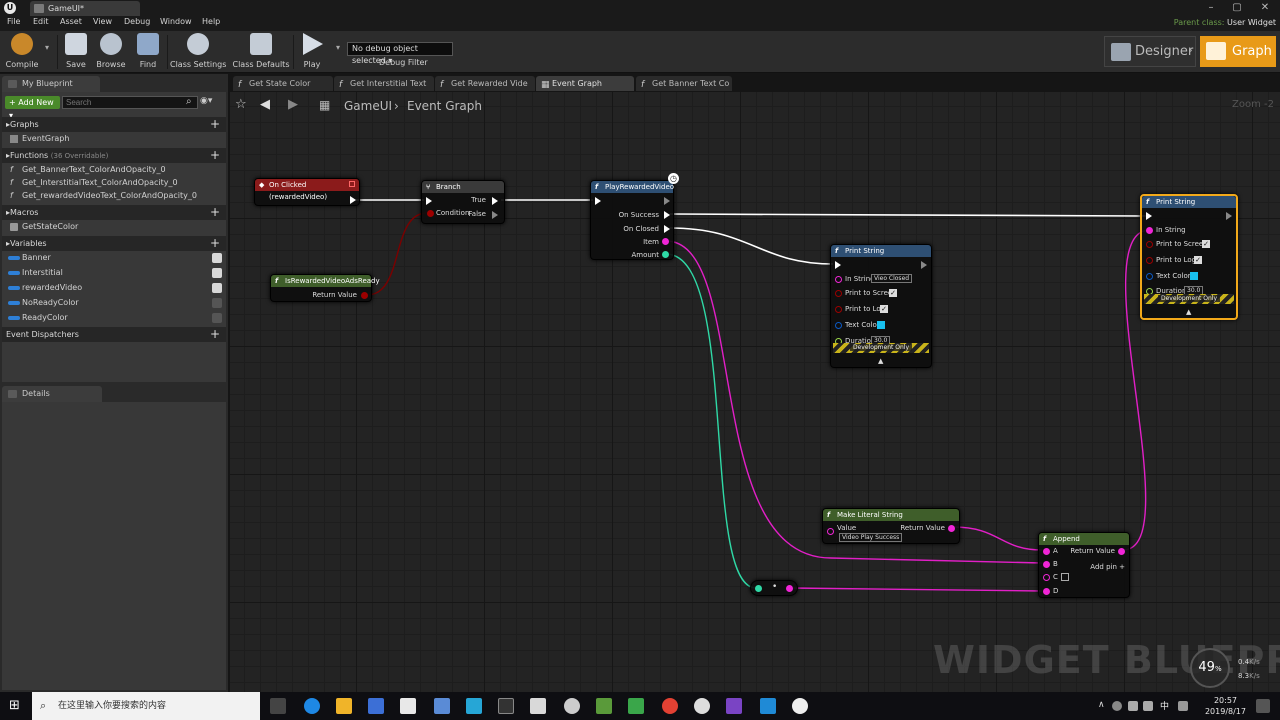 This screenshot has width=1280, height=720. I want to click on print-screen-pin, so click(1149, 244).